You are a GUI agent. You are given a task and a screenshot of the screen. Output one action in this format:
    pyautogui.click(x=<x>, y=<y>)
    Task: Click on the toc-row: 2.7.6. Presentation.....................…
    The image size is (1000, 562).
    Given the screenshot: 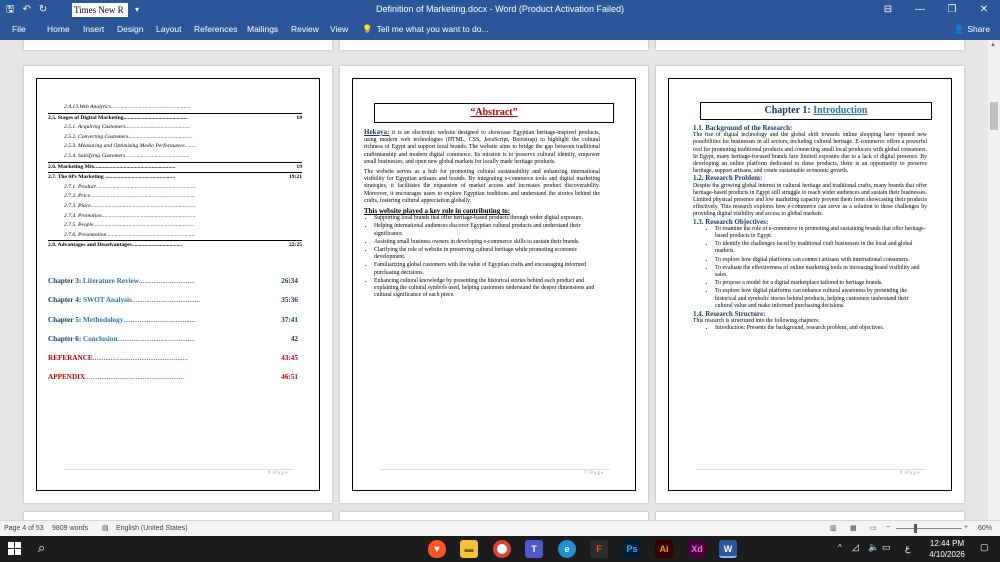 What is the action you would take?
    pyautogui.click(x=175, y=236)
    